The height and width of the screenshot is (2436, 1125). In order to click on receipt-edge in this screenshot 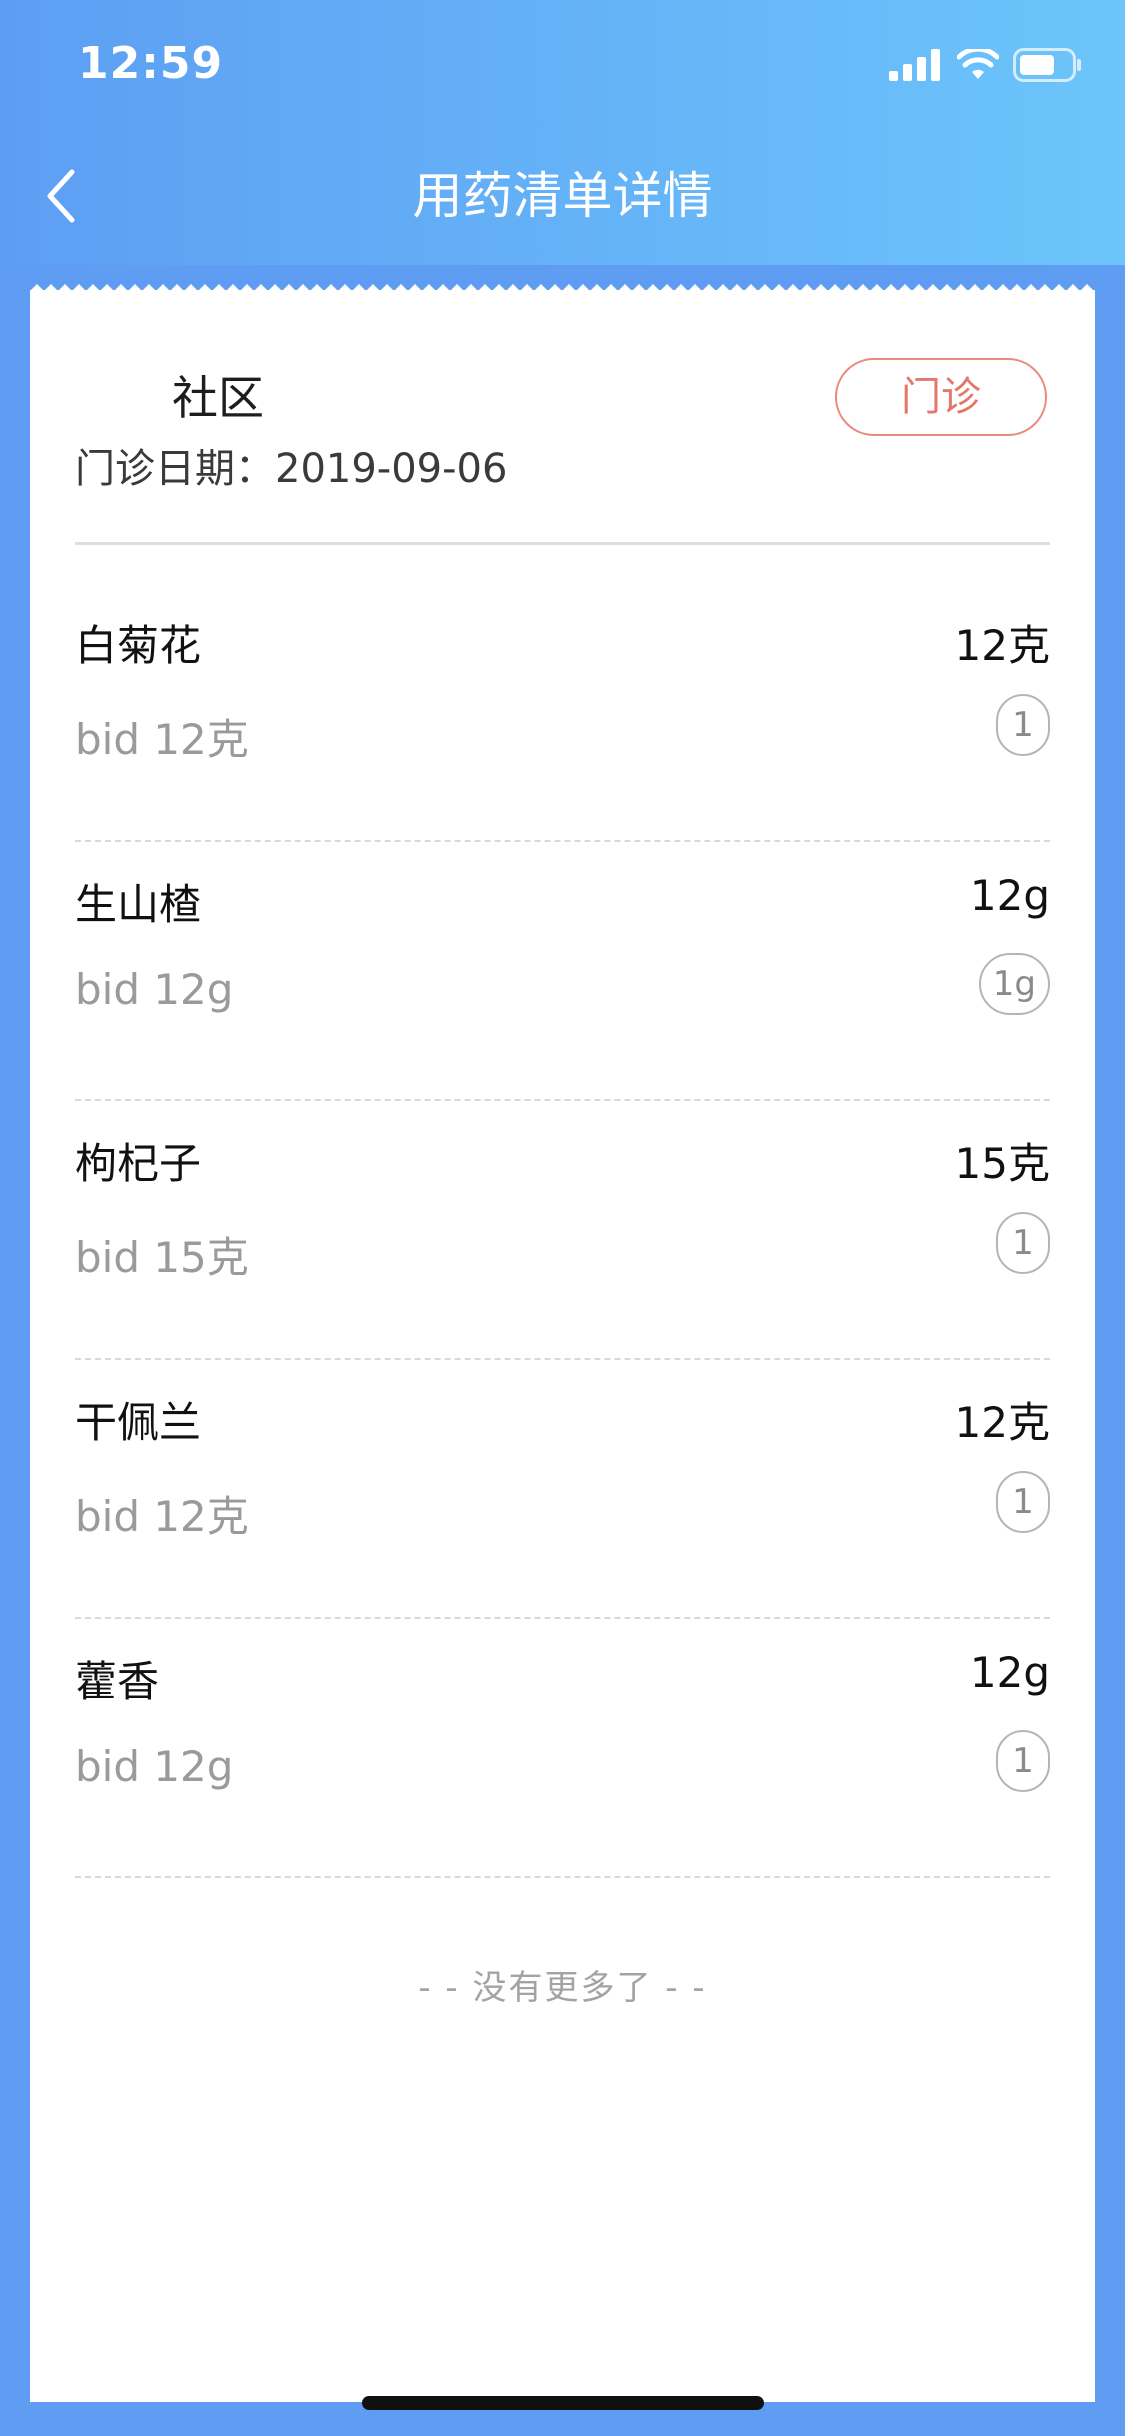, I will do `click(562, 291)`.